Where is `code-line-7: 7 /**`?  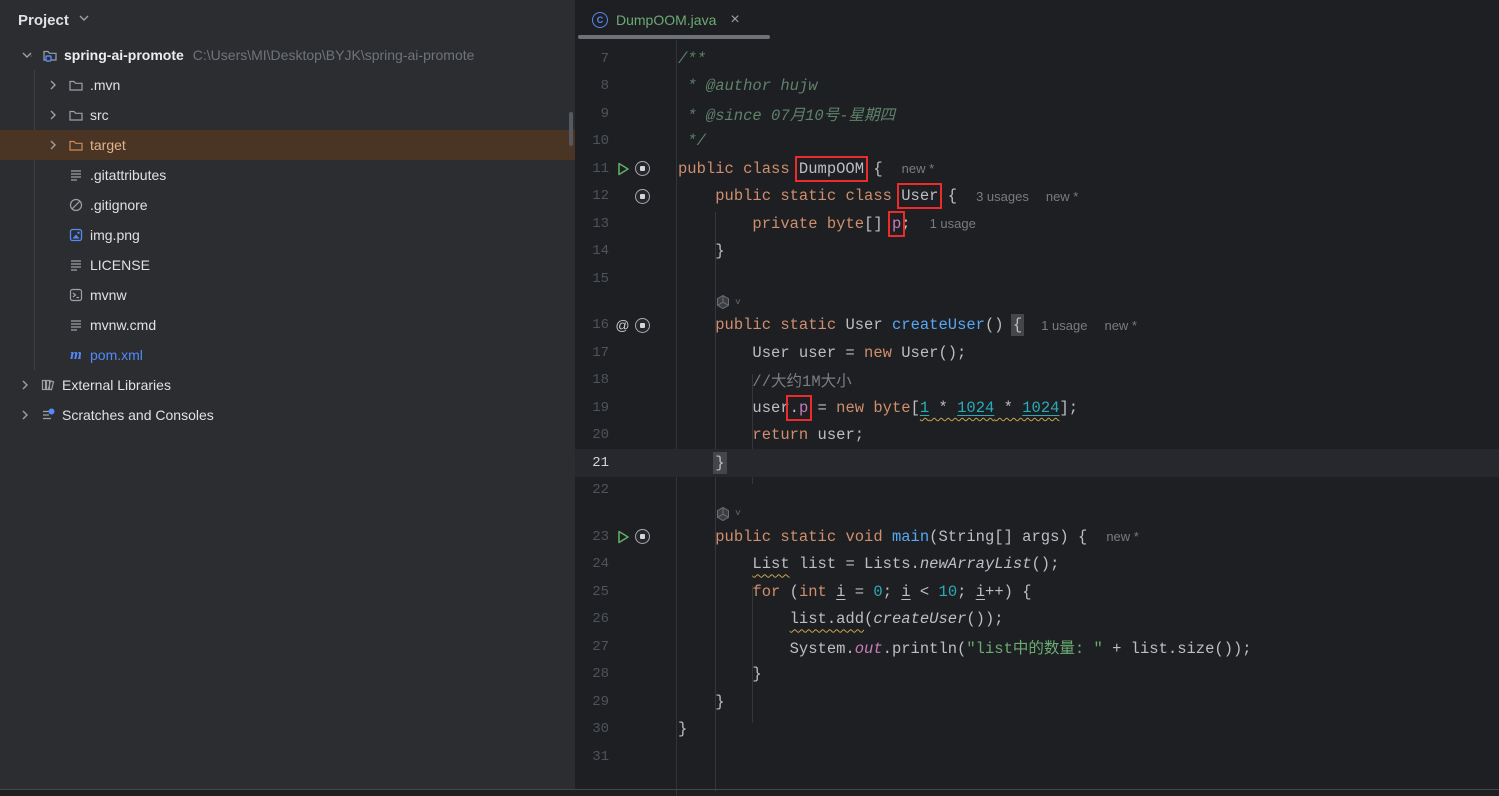
code-line-7: 7 /** is located at coordinates (1037, 59).